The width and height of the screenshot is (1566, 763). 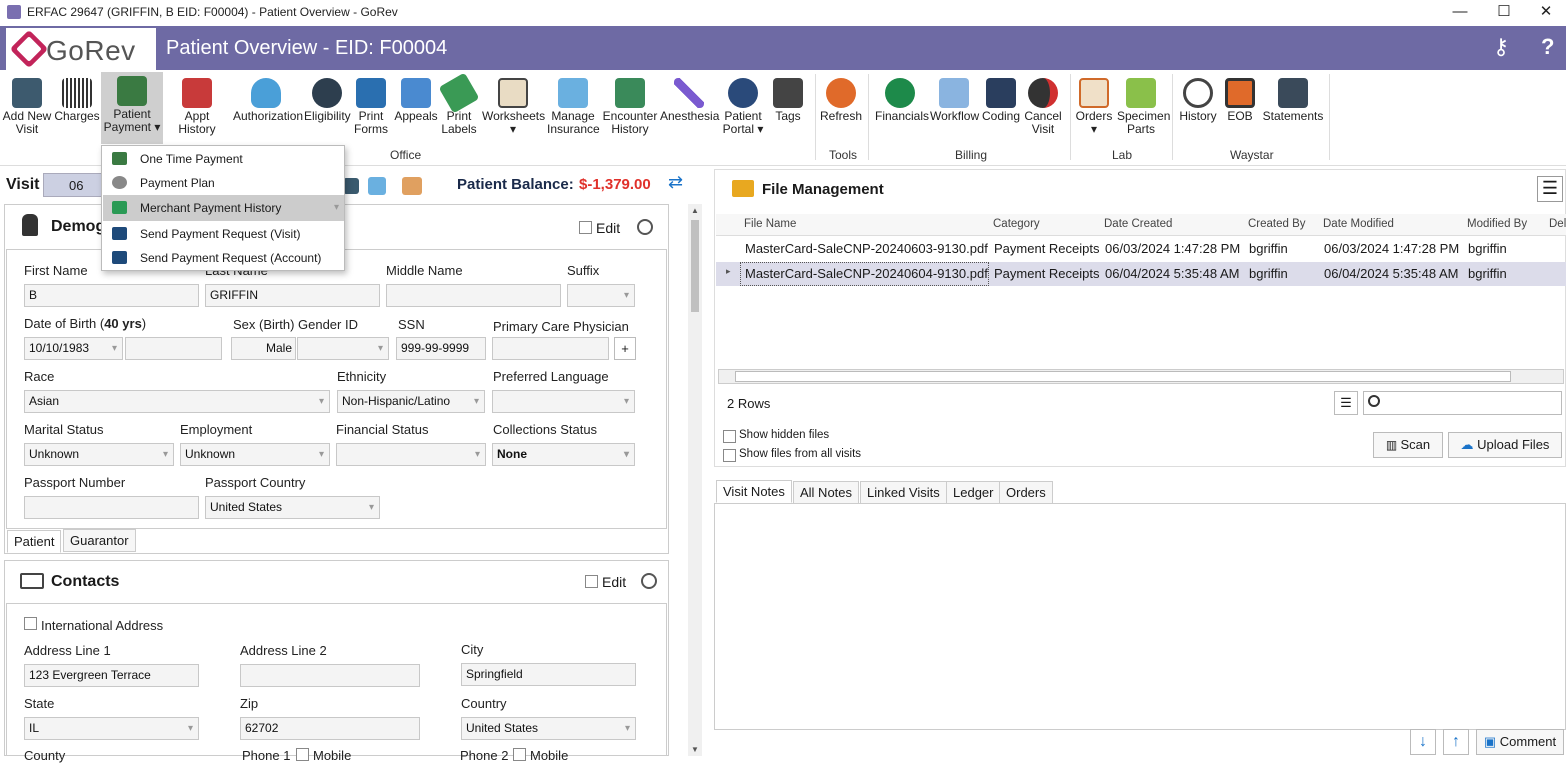 What do you see at coordinates (441, 348) in the screenshot?
I see `ssn-field: 999-99-9999` at bounding box center [441, 348].